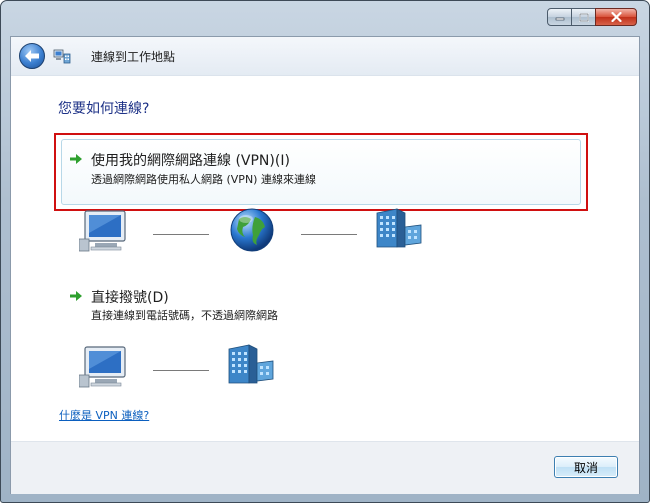 The image size is (650, 503). Describe the element at coordinates (190, 160) in the screenshot. I see `option-vpn-title: 使用我的網際網路連線 (VPN)(I)` at that location.